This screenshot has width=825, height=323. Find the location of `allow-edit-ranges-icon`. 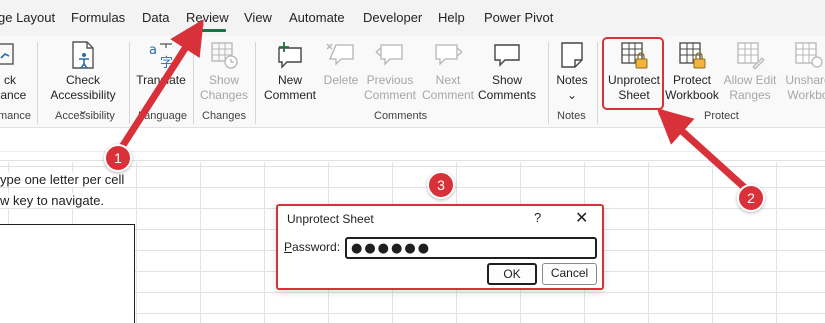

allow-edit-ranges-icon is located at coordinates (751, 56).